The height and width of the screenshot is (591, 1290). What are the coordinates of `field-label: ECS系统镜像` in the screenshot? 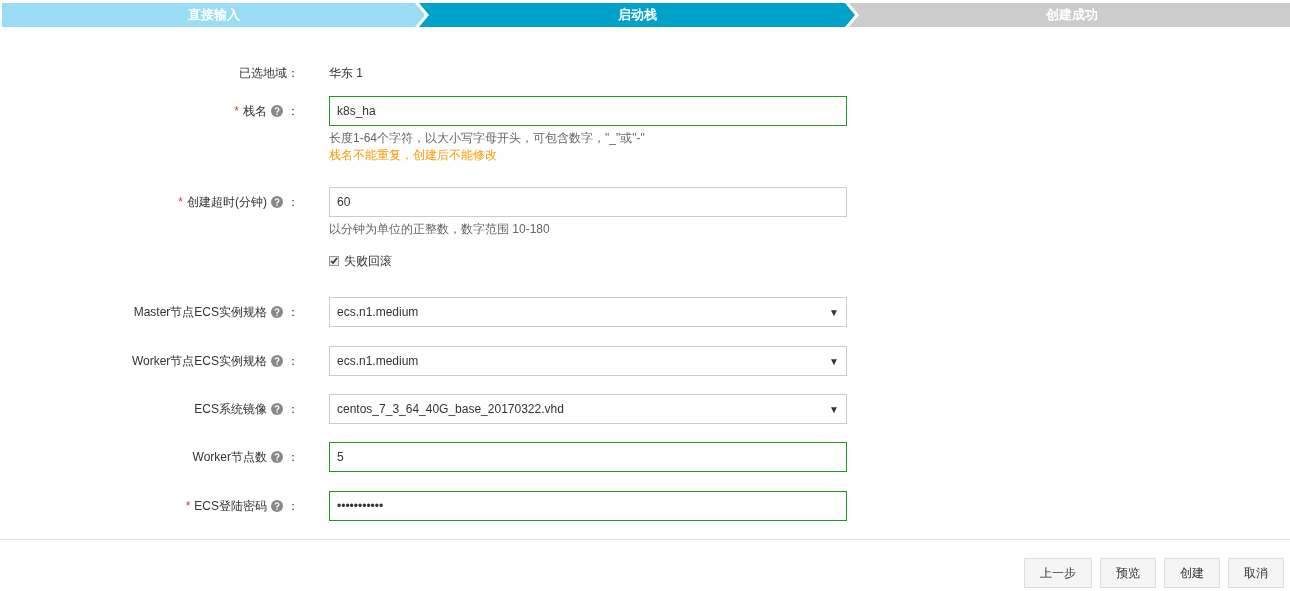 It's located at (230, 409).